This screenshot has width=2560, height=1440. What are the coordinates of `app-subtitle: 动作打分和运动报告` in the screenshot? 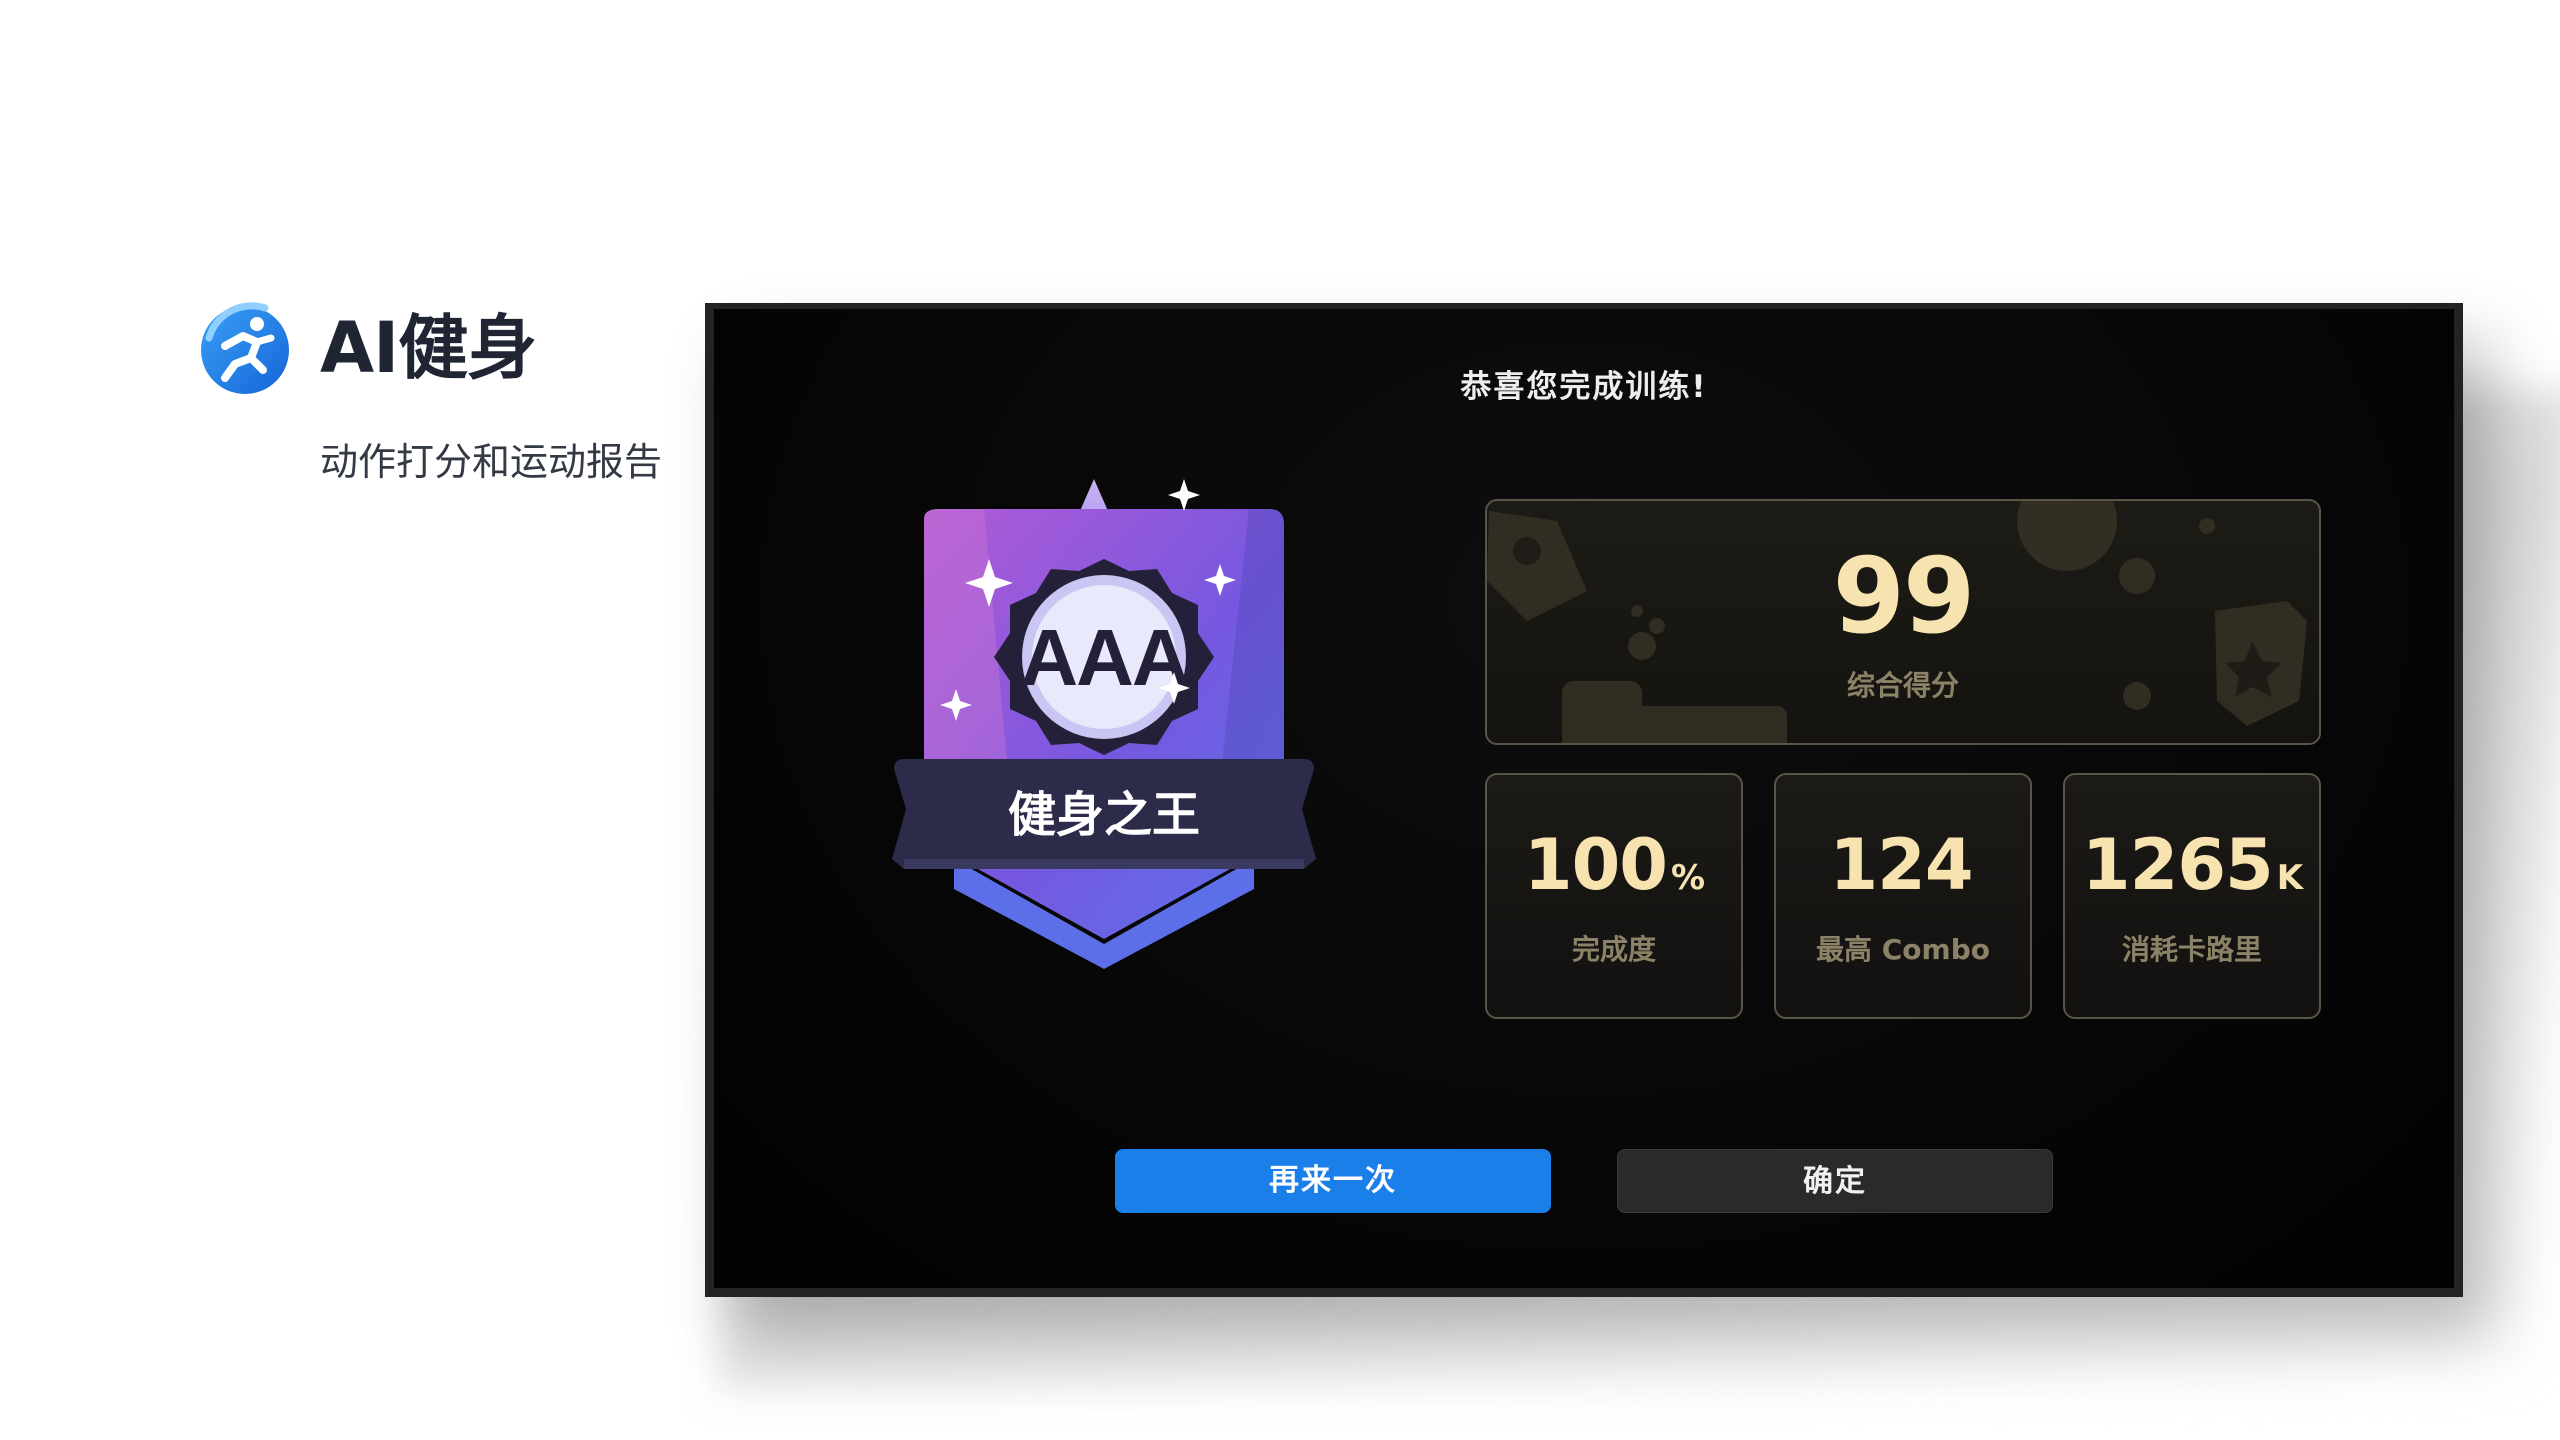 It's located at (491, 462).